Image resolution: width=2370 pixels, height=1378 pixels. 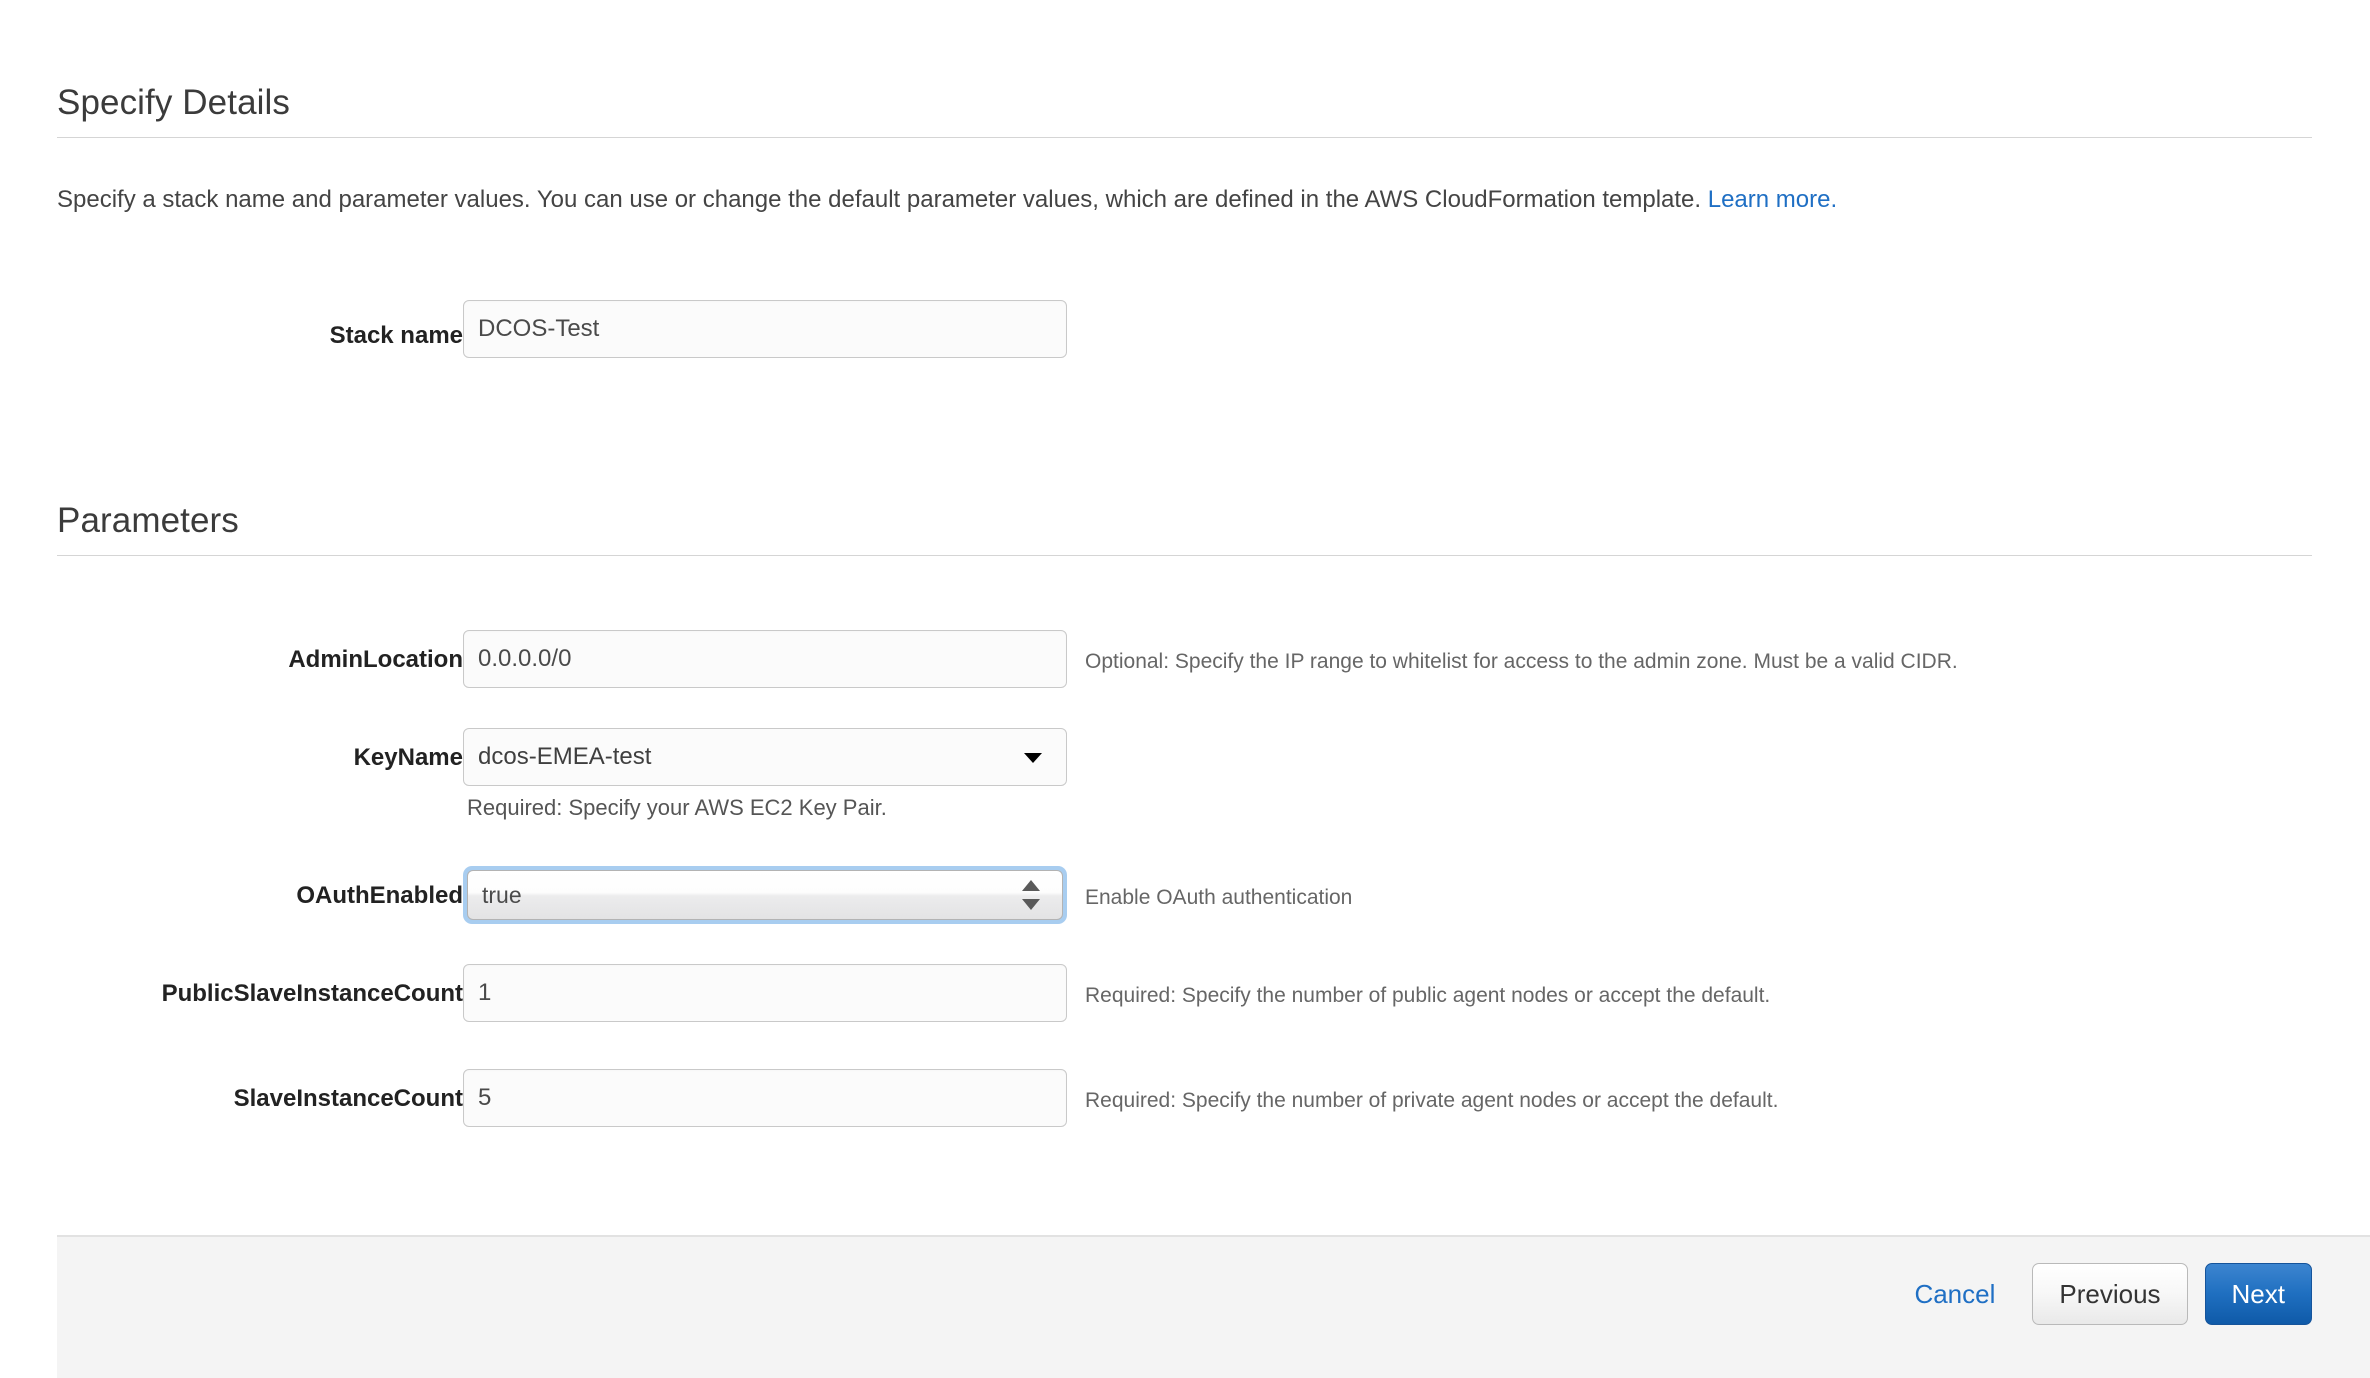 I want to click on oauthenabled-help-text: Enable OAuth authentication, so click(x=1219, y=897).